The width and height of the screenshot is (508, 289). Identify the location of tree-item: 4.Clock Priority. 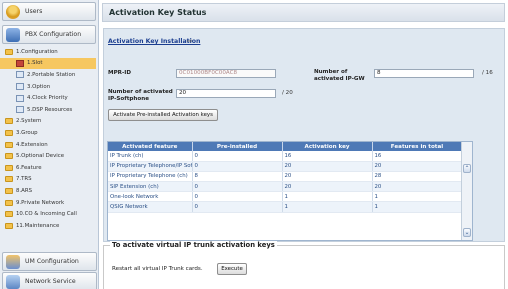
(49, 98).